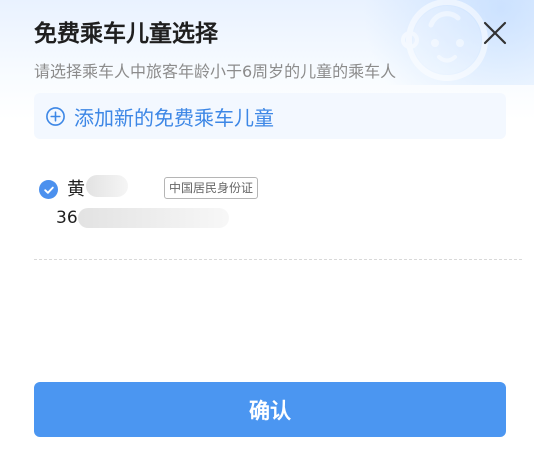  I want to click on id-type-badge: 中国居民身份证, so click(211, 188).